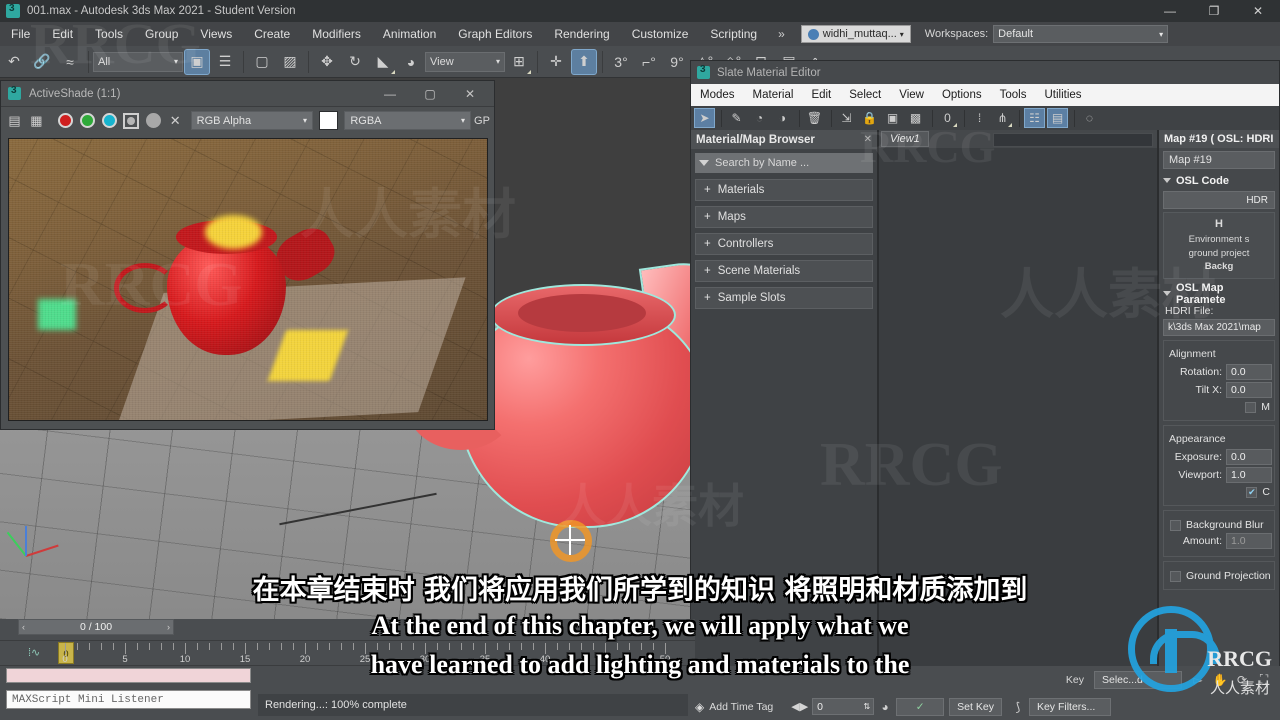 This screenshot has height=720, width=1280. Describe the element at coordinates (430, 93) in the screenshot. I see `maximize-icon: ▢` at that location.